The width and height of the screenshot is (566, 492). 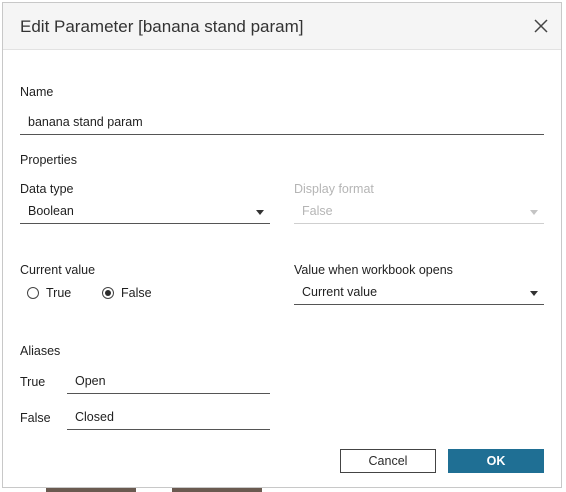 What do you see at coordinates (51, 211) in the screenshot?
I see `data-type-value: Boolean` at bounding box center [51, 211].